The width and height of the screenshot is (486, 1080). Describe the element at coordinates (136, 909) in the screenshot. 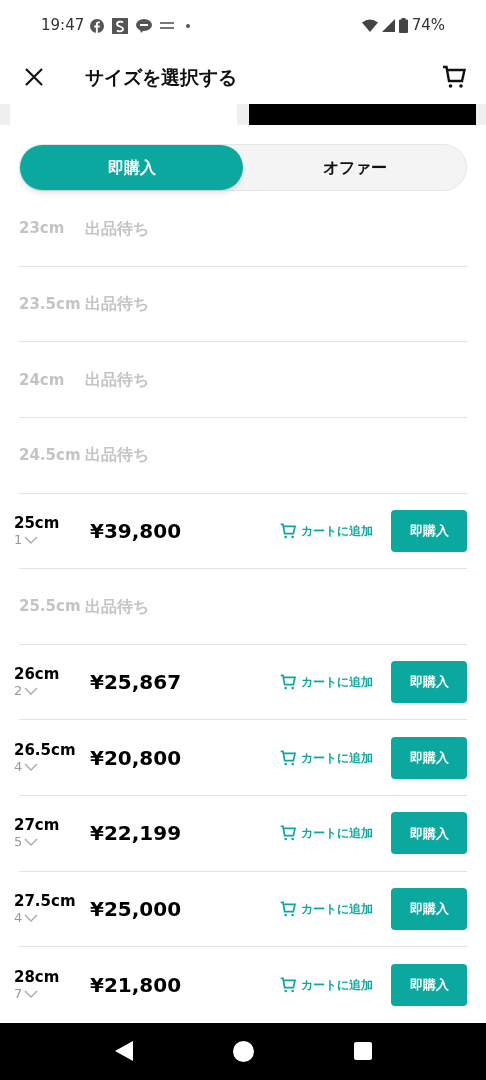

I see `price: ¥25,000` at that location.